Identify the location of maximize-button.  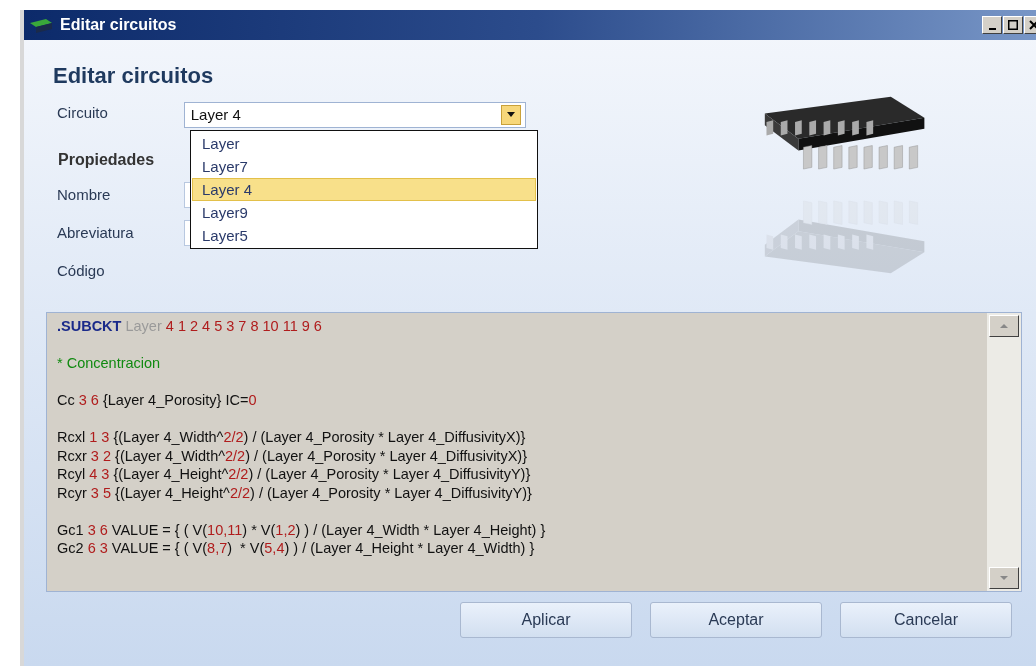
(1013, 25).